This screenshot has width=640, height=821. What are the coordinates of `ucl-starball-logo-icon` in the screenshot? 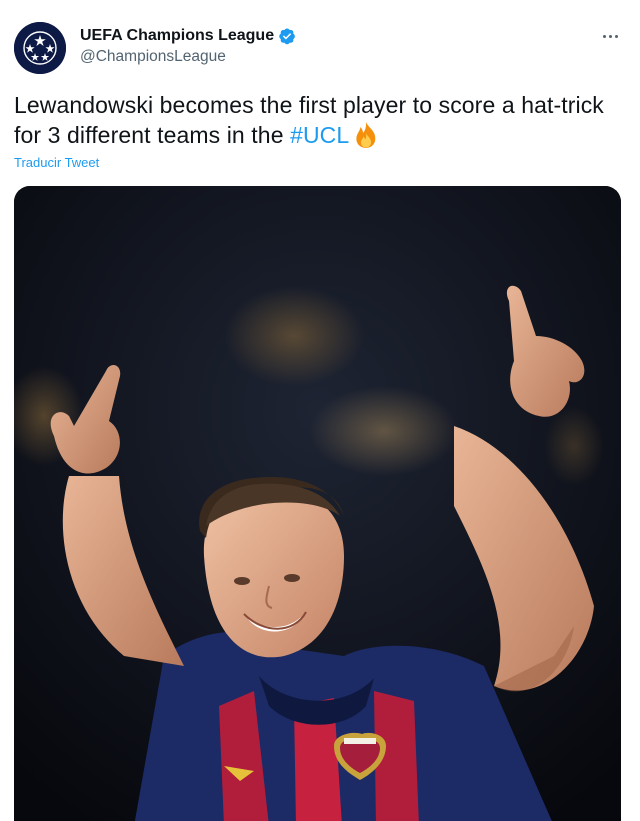 It's located at (40, 48).